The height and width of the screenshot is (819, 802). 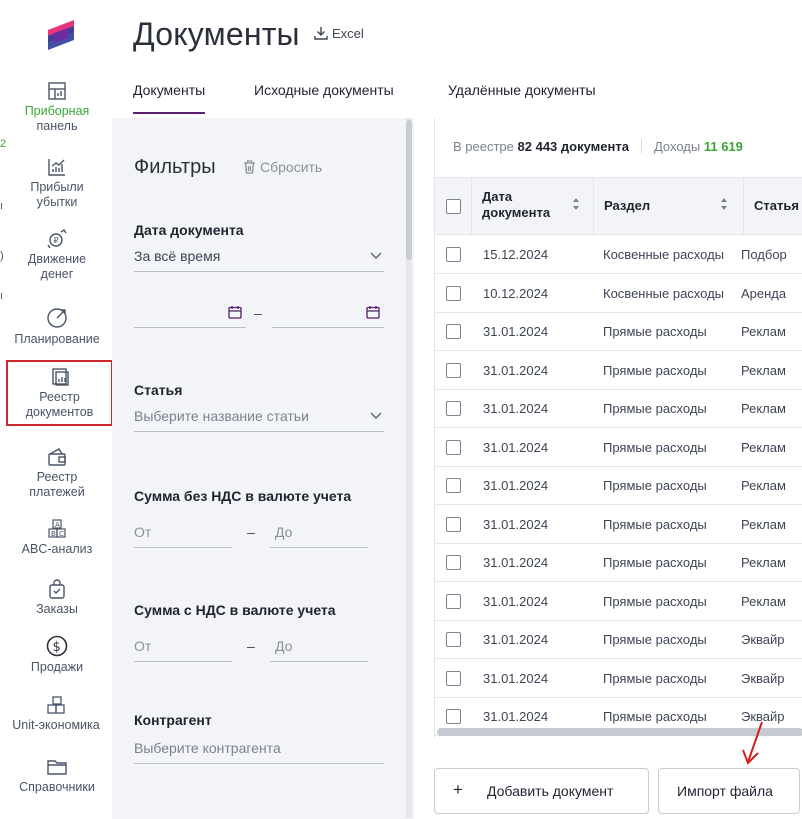 I want to click on red-arrow-annotation, so click(x=752, y=743).